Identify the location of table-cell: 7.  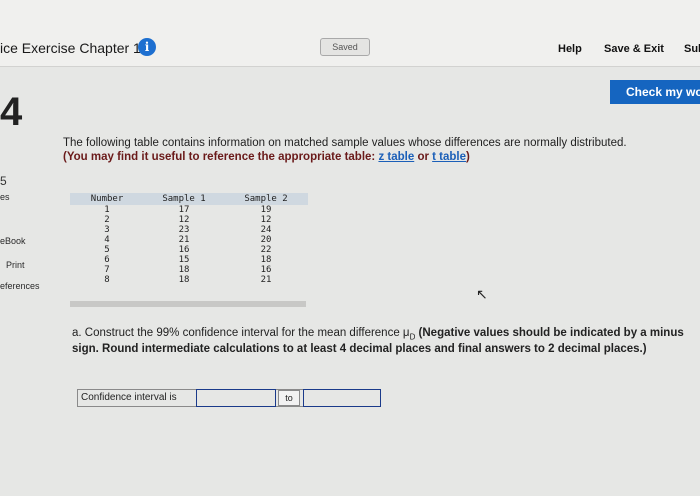
(107, 270).